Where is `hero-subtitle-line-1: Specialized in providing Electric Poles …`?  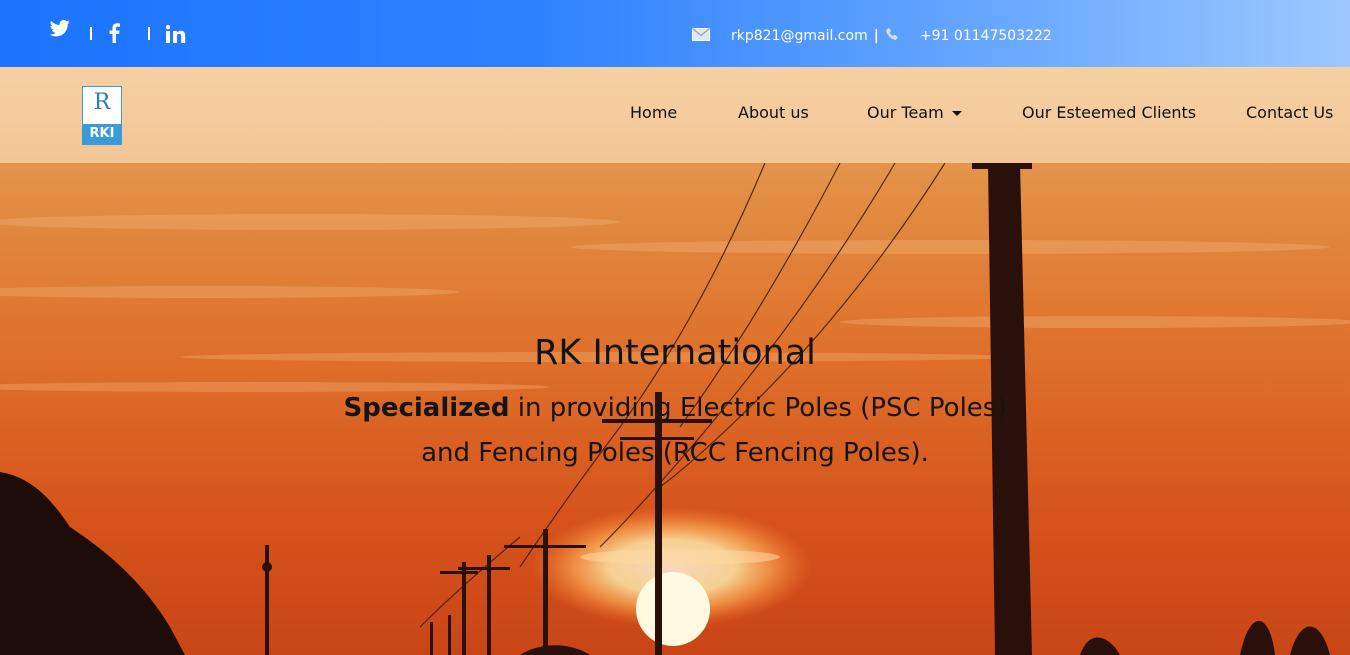 hero-subtitle-line-1: Specialized in providing Electric Poles … is located at coordinates (675, 408).